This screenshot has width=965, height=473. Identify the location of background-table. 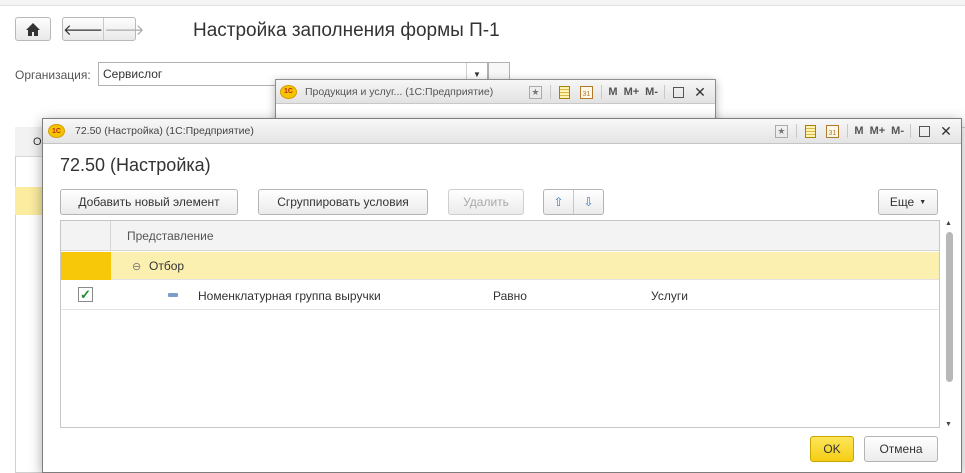
(30, 300).